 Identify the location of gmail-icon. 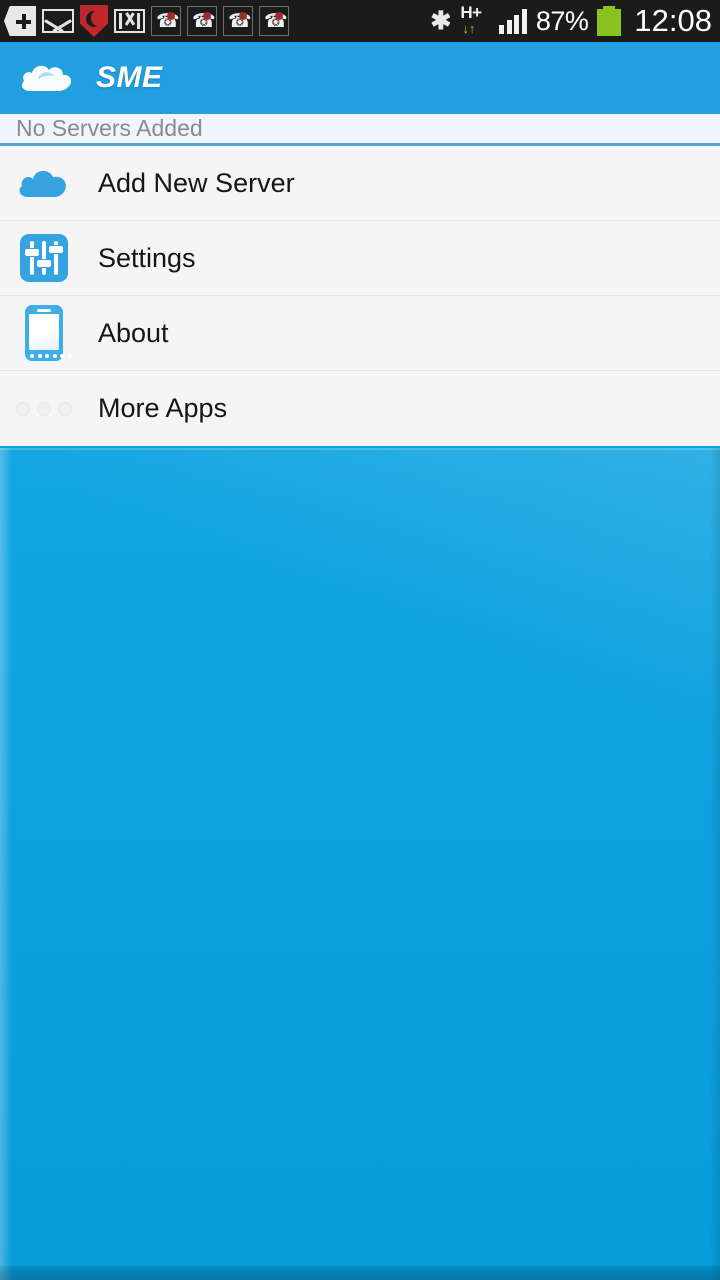
(129, 21).